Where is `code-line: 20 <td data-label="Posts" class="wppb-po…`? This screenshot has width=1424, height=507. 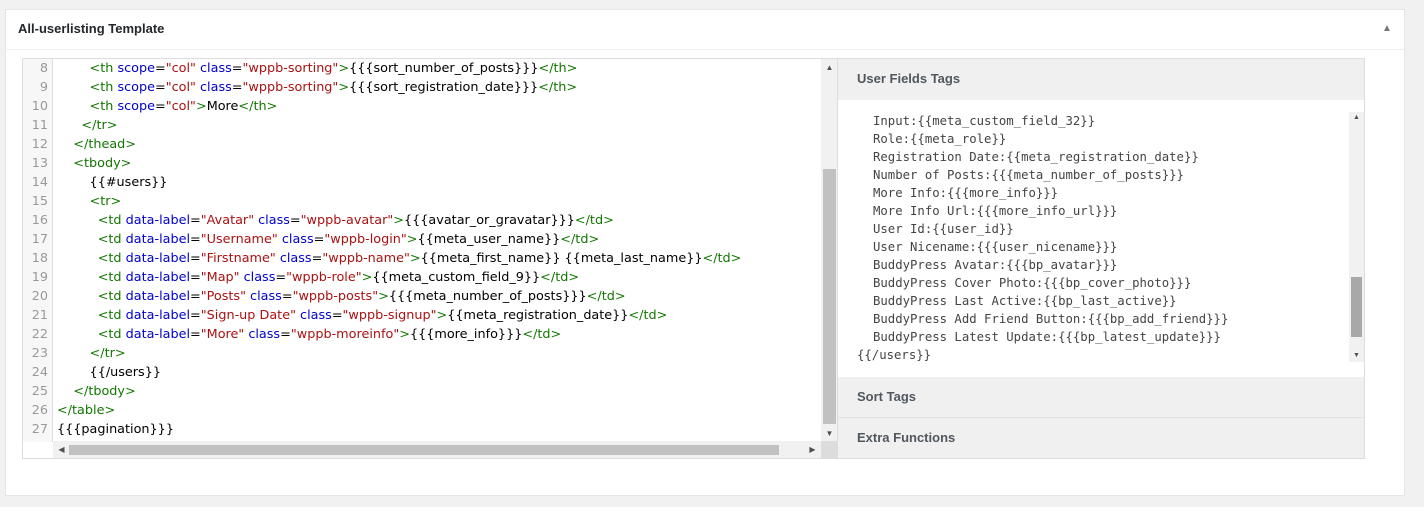 code-line: 20 <td data-label="Posts" class="wppb-po… is located at coordinates (422, 296).